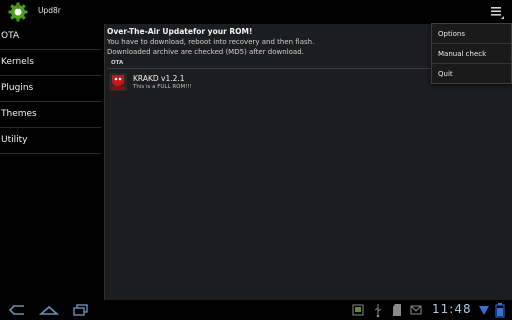 The height and width of the screenshot is (320, 512). Describe the element at coordinates (10, 36) in the screenshot. I see `sidebar-item-label: OTA` at that location.